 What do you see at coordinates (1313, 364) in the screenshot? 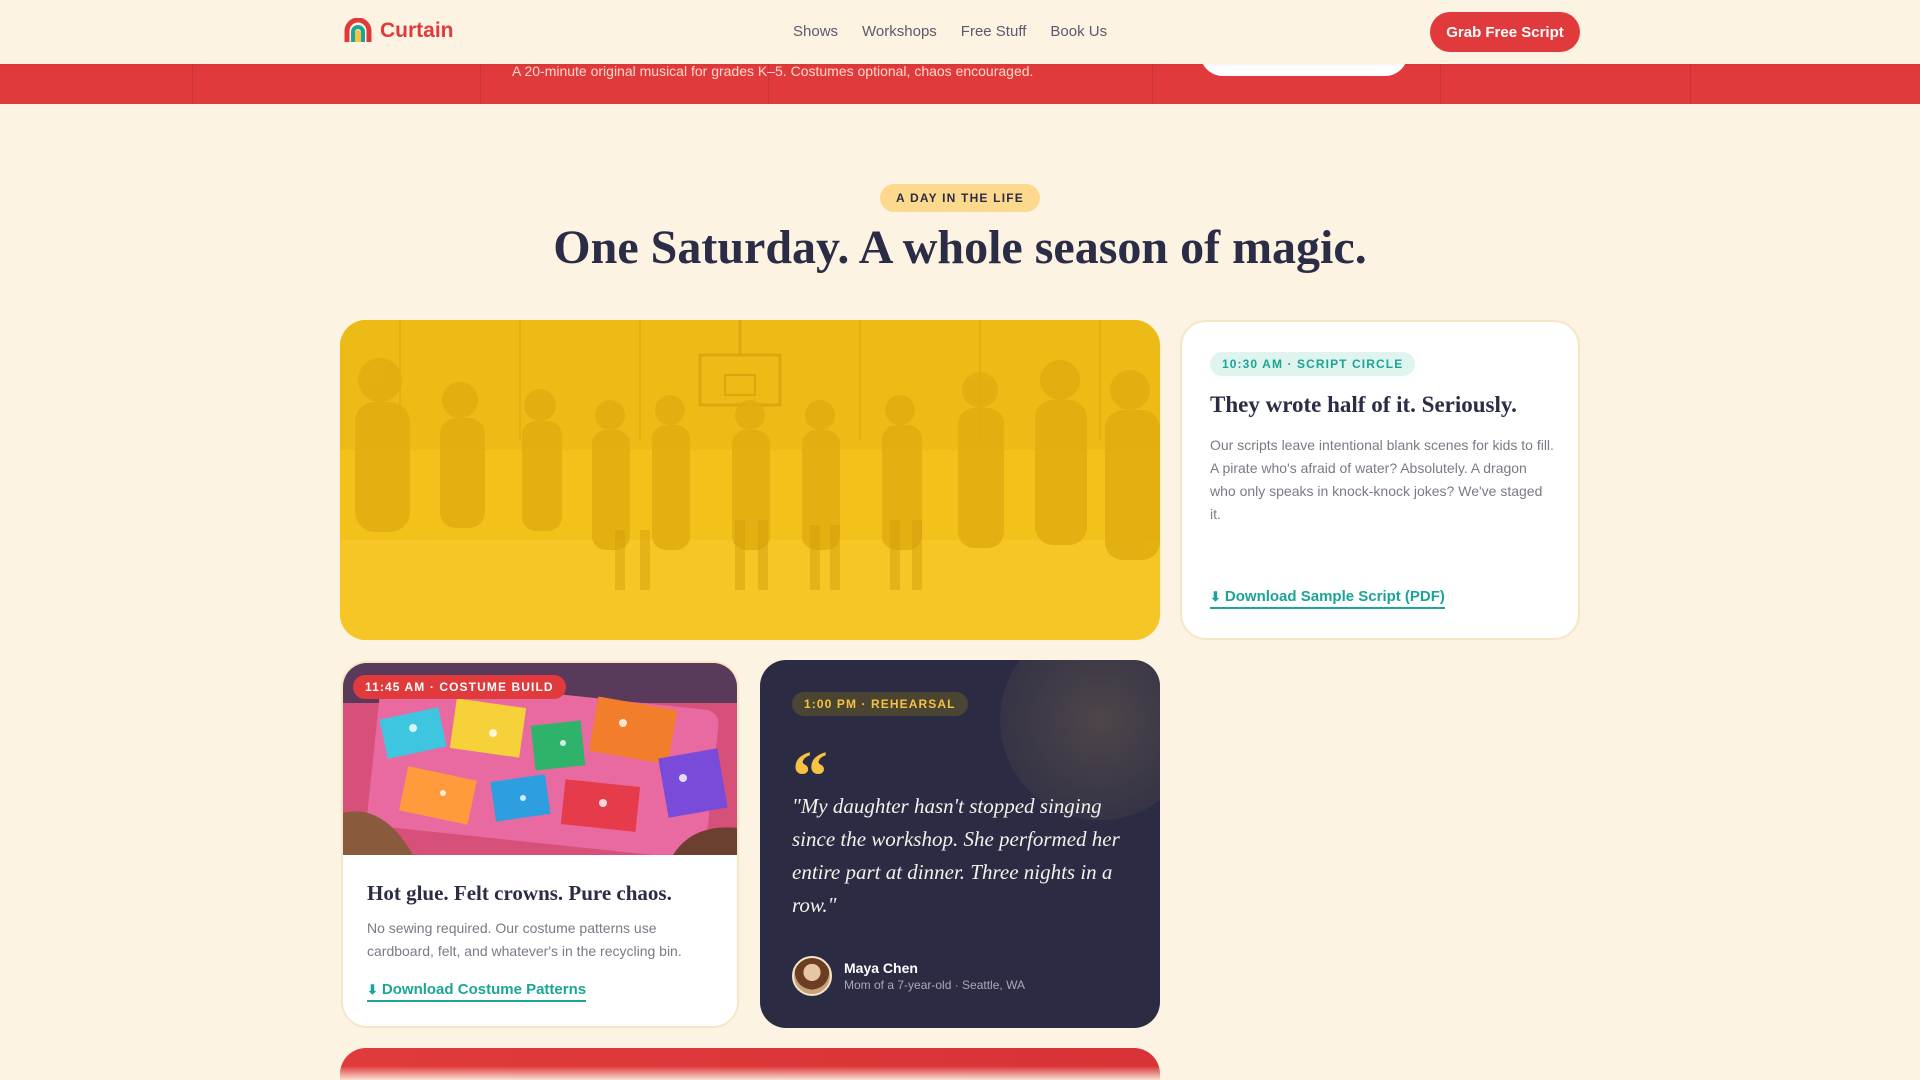
I see `time-tag: 10:30 AM · SCRIPT CIRCLE` at bounding box center [1313, 364].